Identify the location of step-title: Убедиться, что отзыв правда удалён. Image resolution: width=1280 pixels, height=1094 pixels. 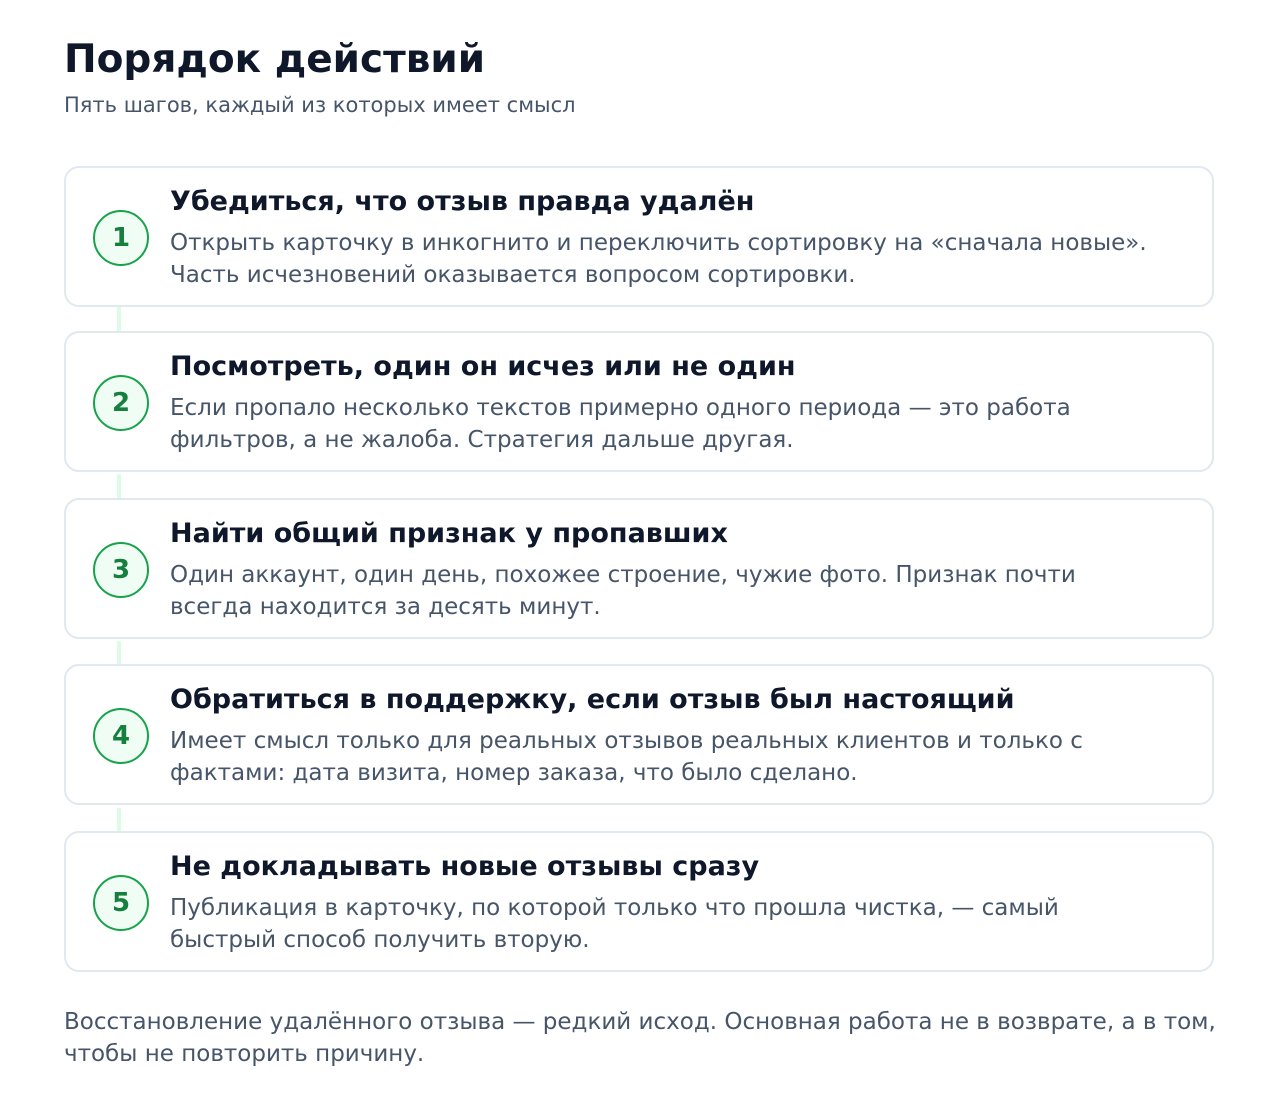
(462, 201).